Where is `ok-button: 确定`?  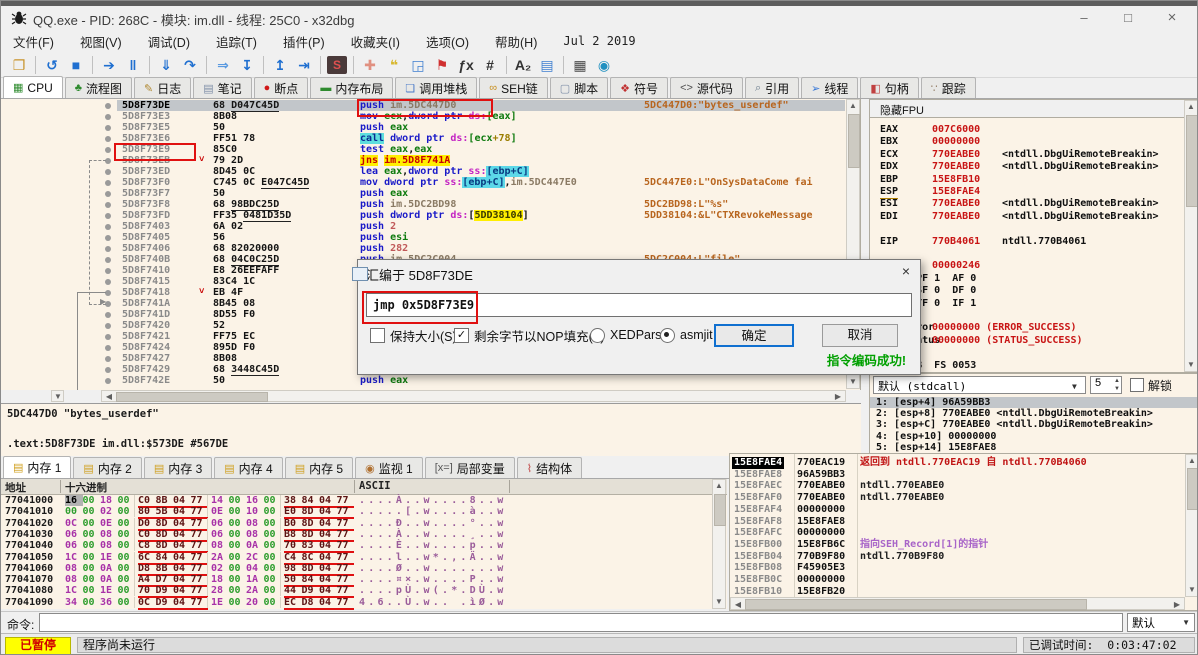 ok-button: 确定 is located at coordinates (754, 335).